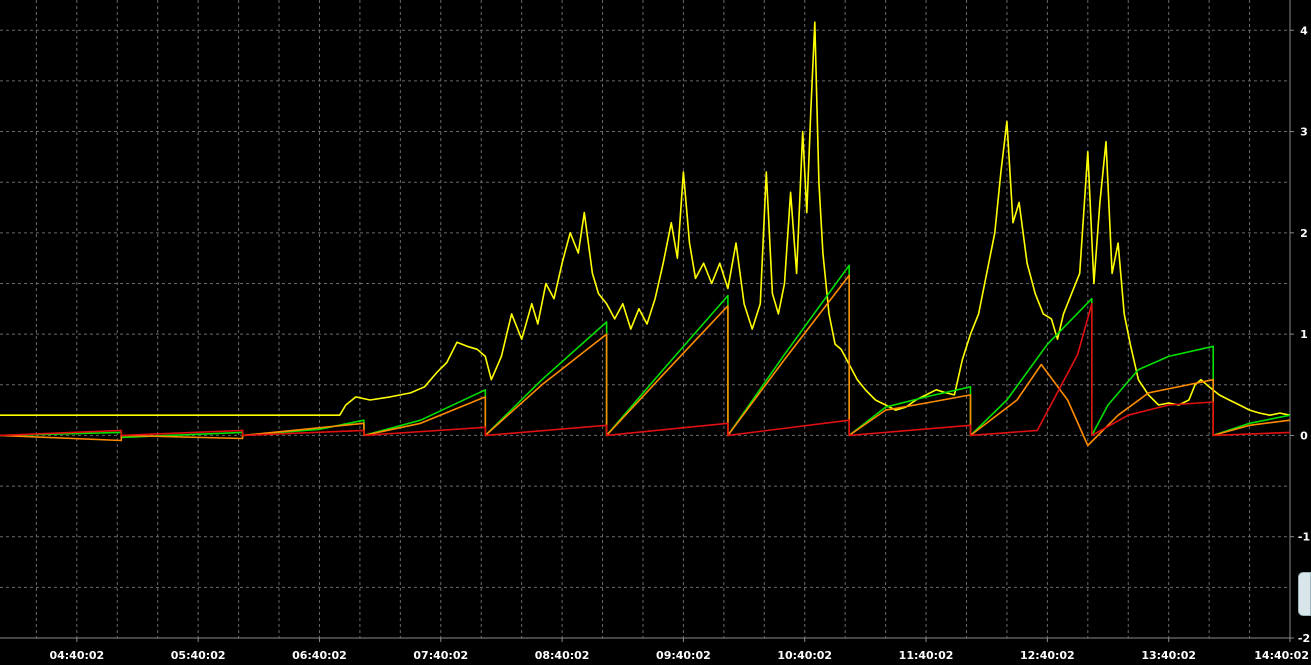 Image resolution: width=1311 pixels, height=665 pixels. What do you see at coordinates (1168, 655) in the screenshot?
I see `x-tick-label: 13:40:02` at bounding box center [1168, 655].